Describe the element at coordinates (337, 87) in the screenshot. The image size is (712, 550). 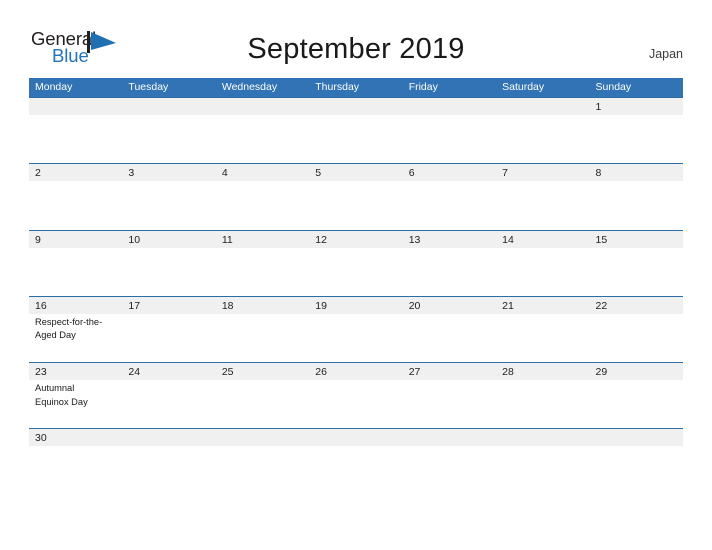
I see `weekday-header-thursday: Thursday` at that location.